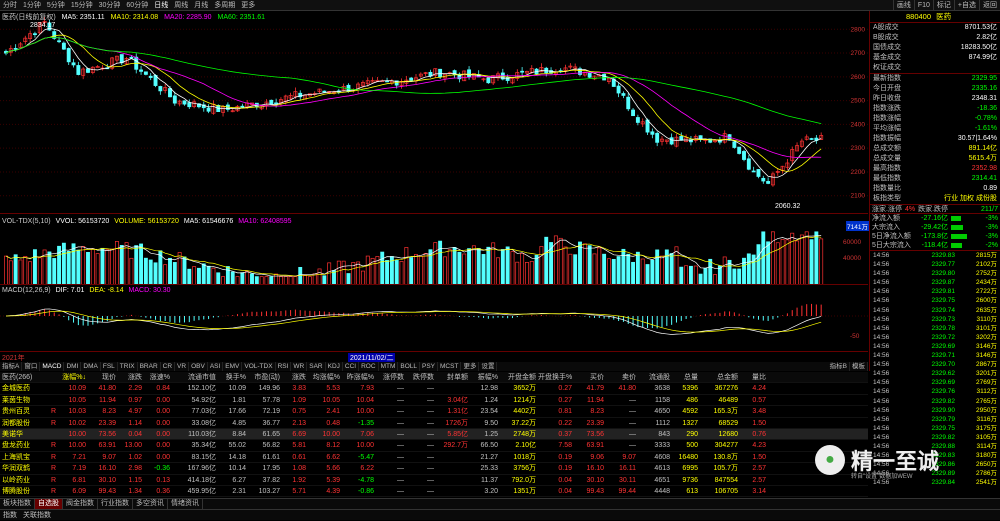  What do you see at coordinates (248, 5) in the screenshot?
I see `period-tab: 更多` at bounding box center [248, 5].